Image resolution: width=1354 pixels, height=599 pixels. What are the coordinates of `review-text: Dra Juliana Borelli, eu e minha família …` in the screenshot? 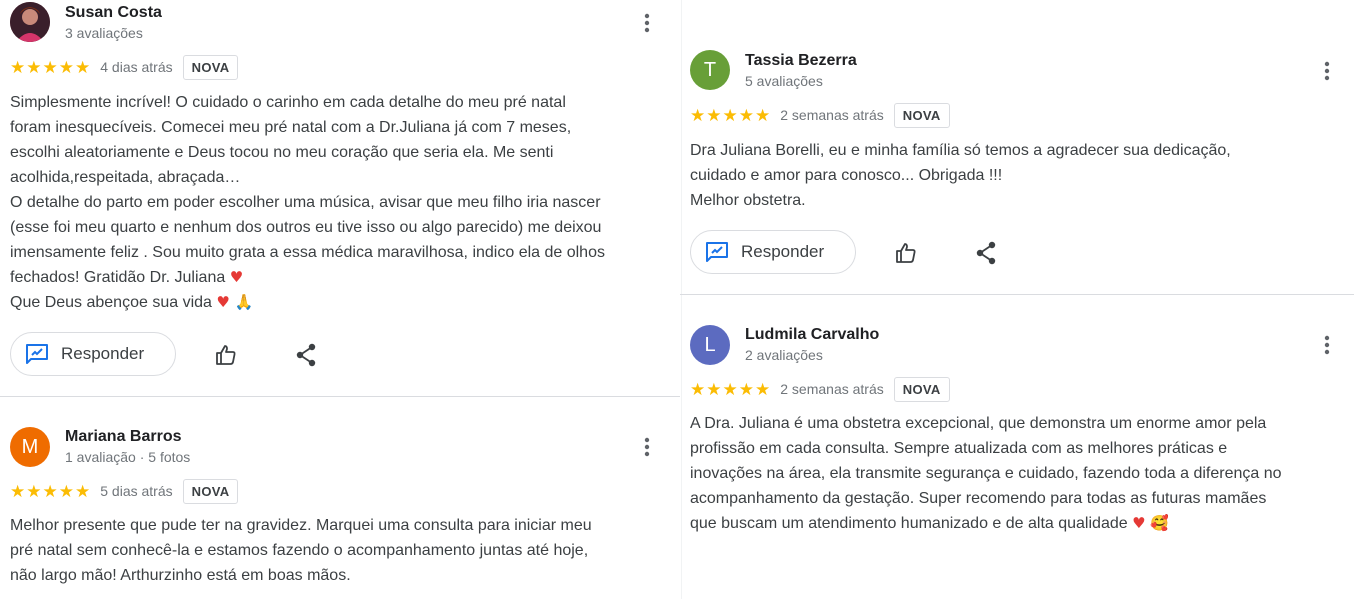 It's located at (960, 175).